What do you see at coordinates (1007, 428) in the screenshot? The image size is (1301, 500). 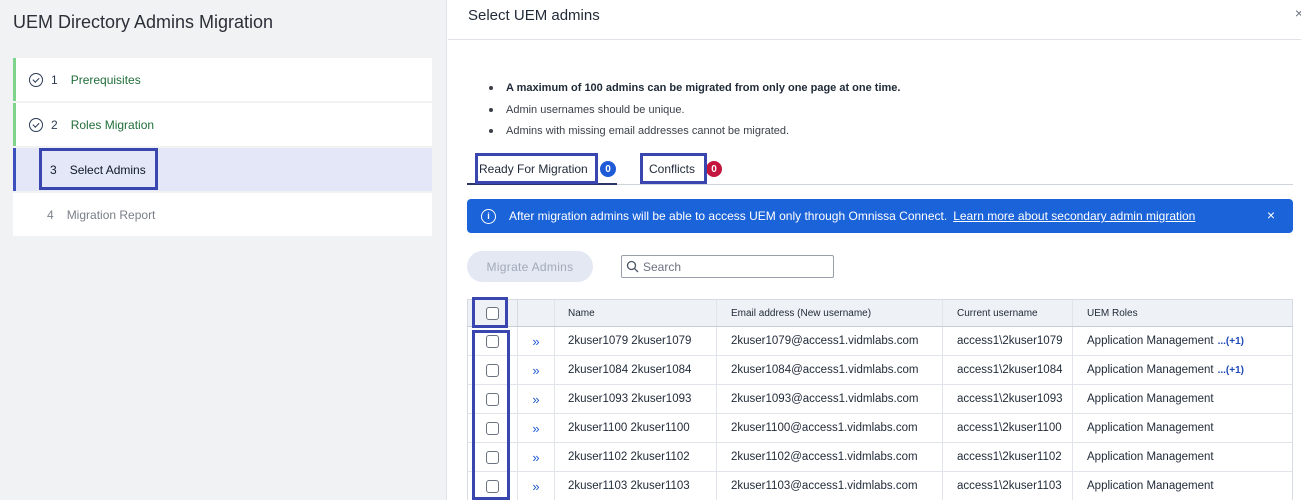 I see `admin-username: access1\2kuser1100` at bounding box center [1007, 428].